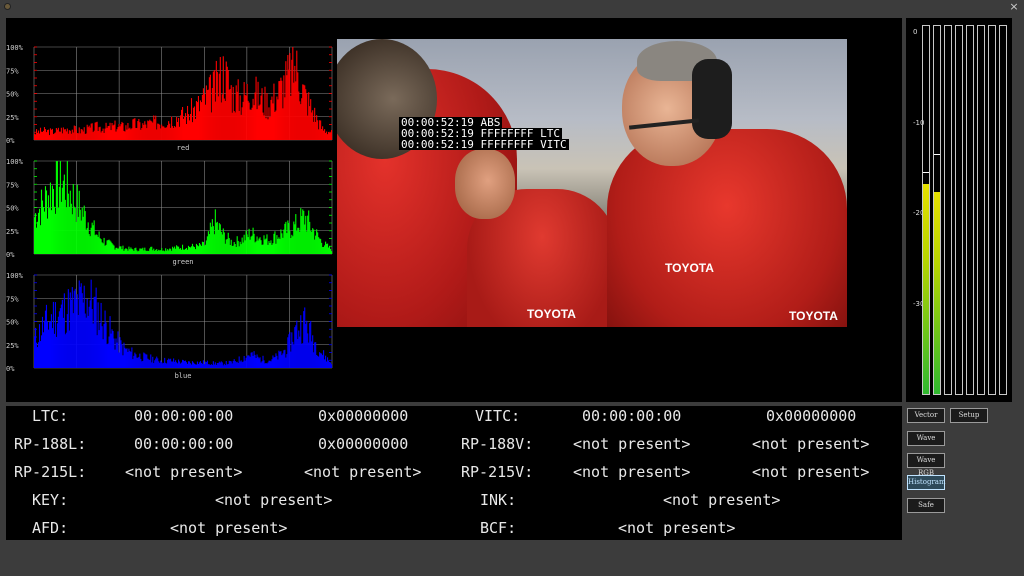  What do you see at coordinates (926, 289) in the screenshot?
I see `meter-level-fill` at bounding box center [926, 289].